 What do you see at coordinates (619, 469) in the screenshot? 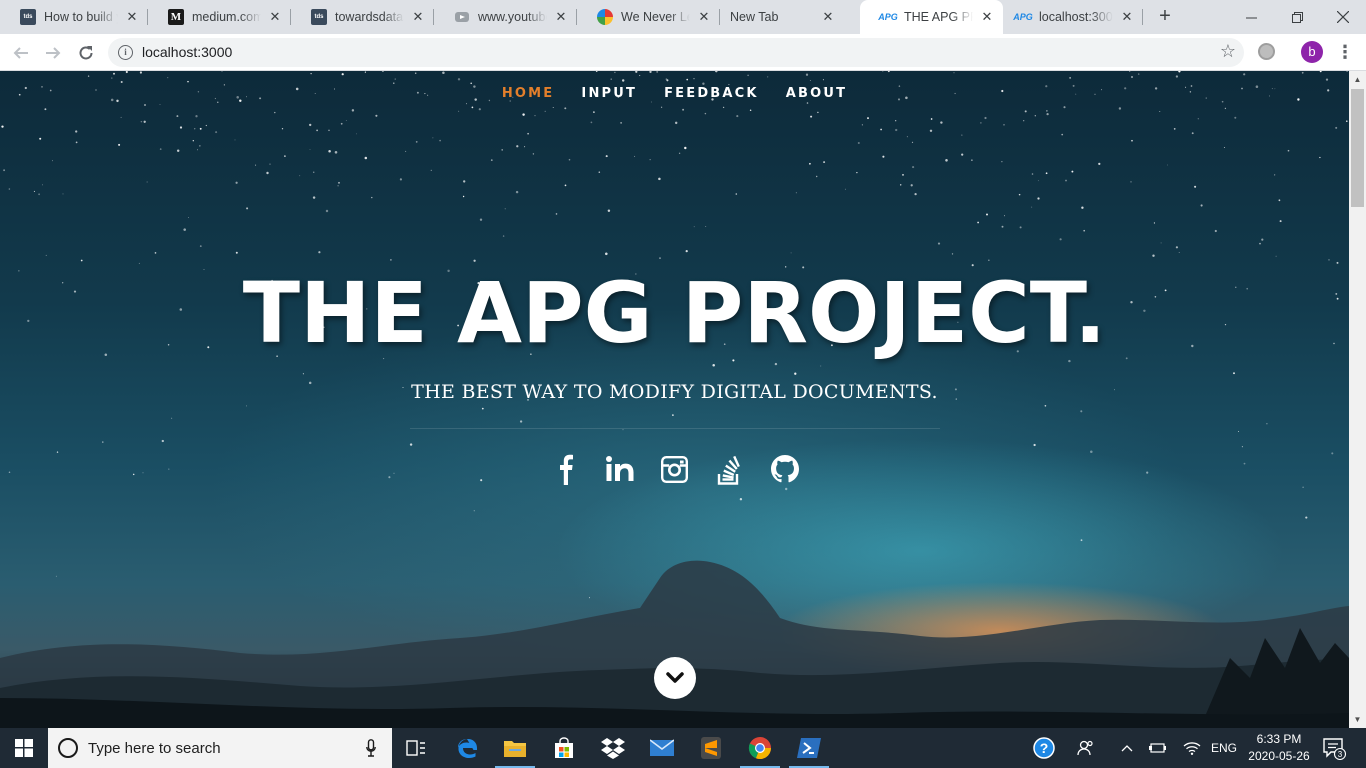
I see `linkedin-icon` at bounding box center [619, 469].